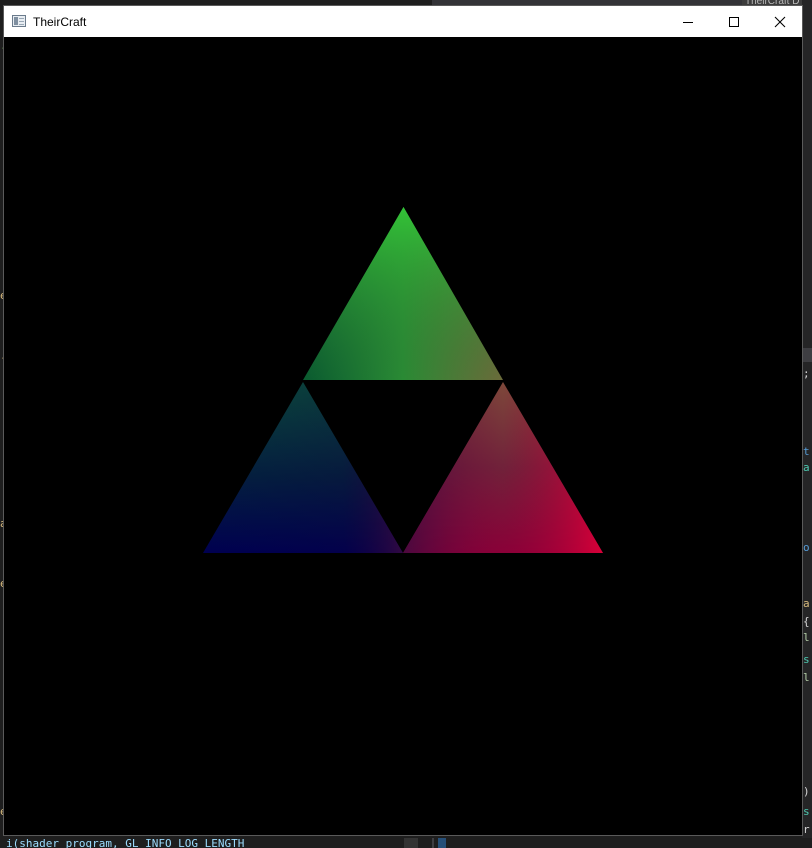 Image resolution: width=812 pixels, height=848 pixels. I want to click on background-code-text: i(shader_program, GL_INFO_LOG_LENGTH, so click(125, 843).